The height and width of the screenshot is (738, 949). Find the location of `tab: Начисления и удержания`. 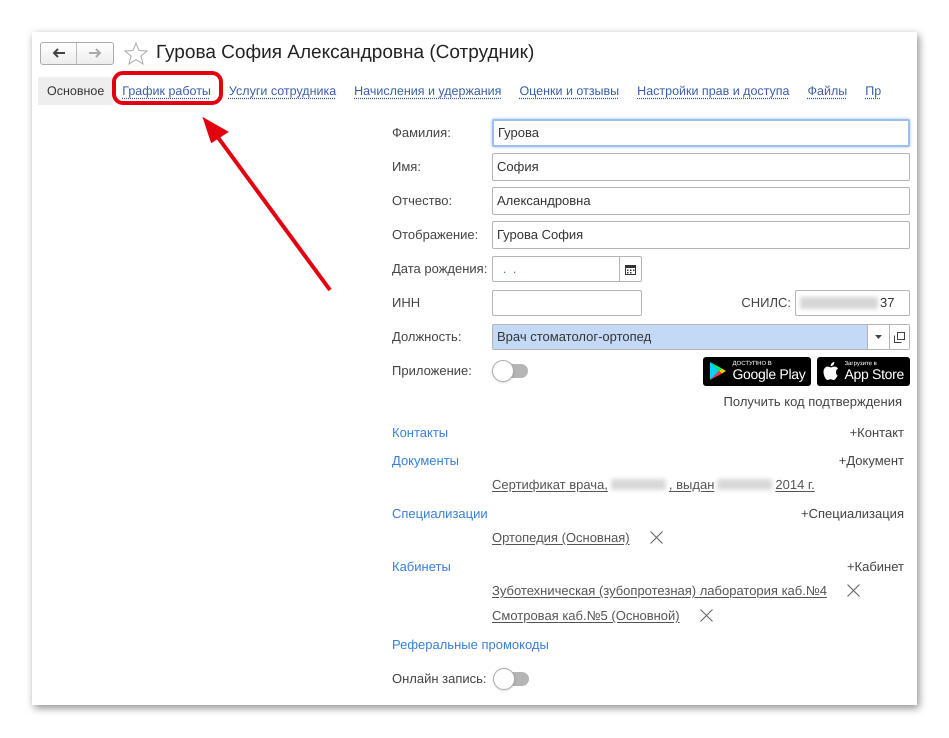

tab: Начисления и удержания is located at coordinates (427, 91).